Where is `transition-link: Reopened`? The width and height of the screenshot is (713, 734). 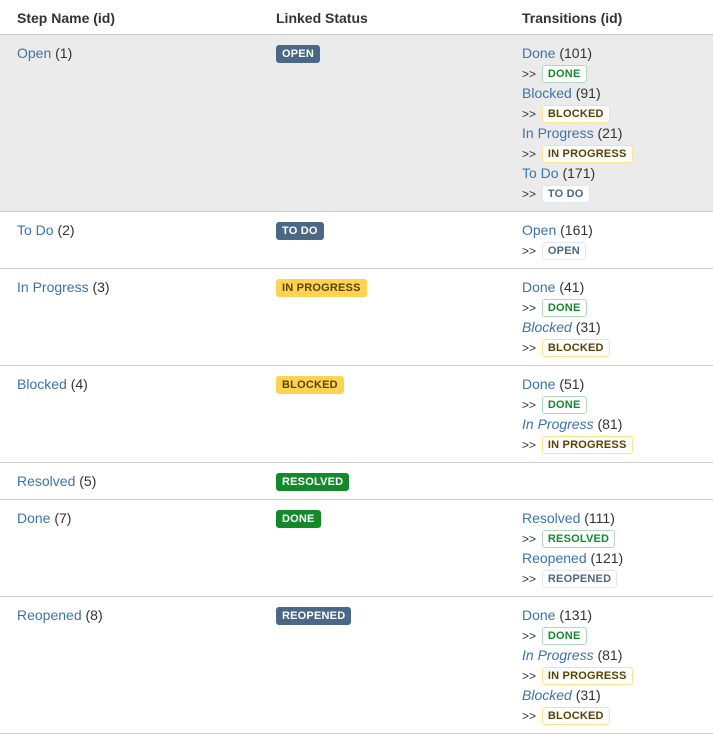
transition-link: Reopened is located at coordinates (554, 558).